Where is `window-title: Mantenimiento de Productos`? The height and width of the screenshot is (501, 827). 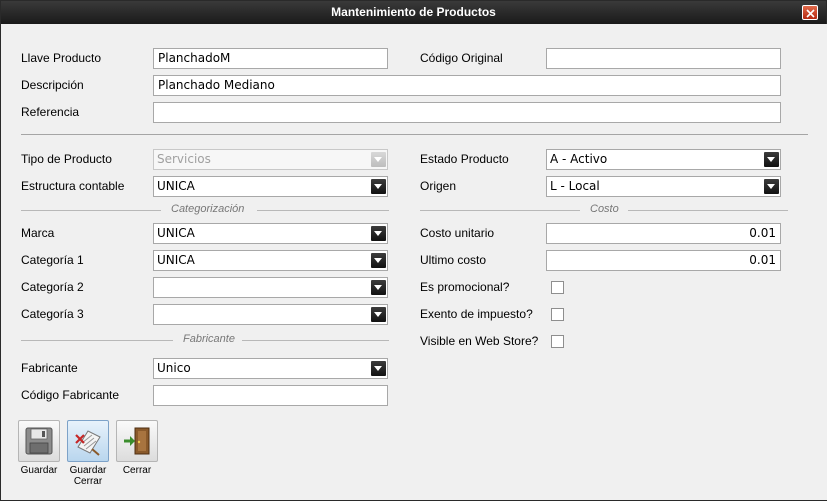
window-title: Mantenimiento de Productos is located at coordinates (413, 12).